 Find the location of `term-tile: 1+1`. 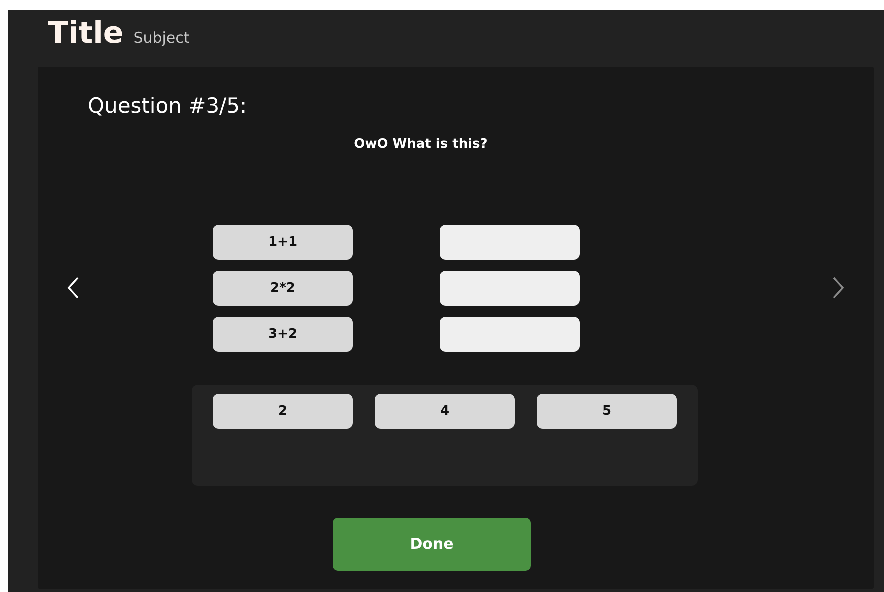

term-tile: 1+1 is located at coordinates (283, 242).